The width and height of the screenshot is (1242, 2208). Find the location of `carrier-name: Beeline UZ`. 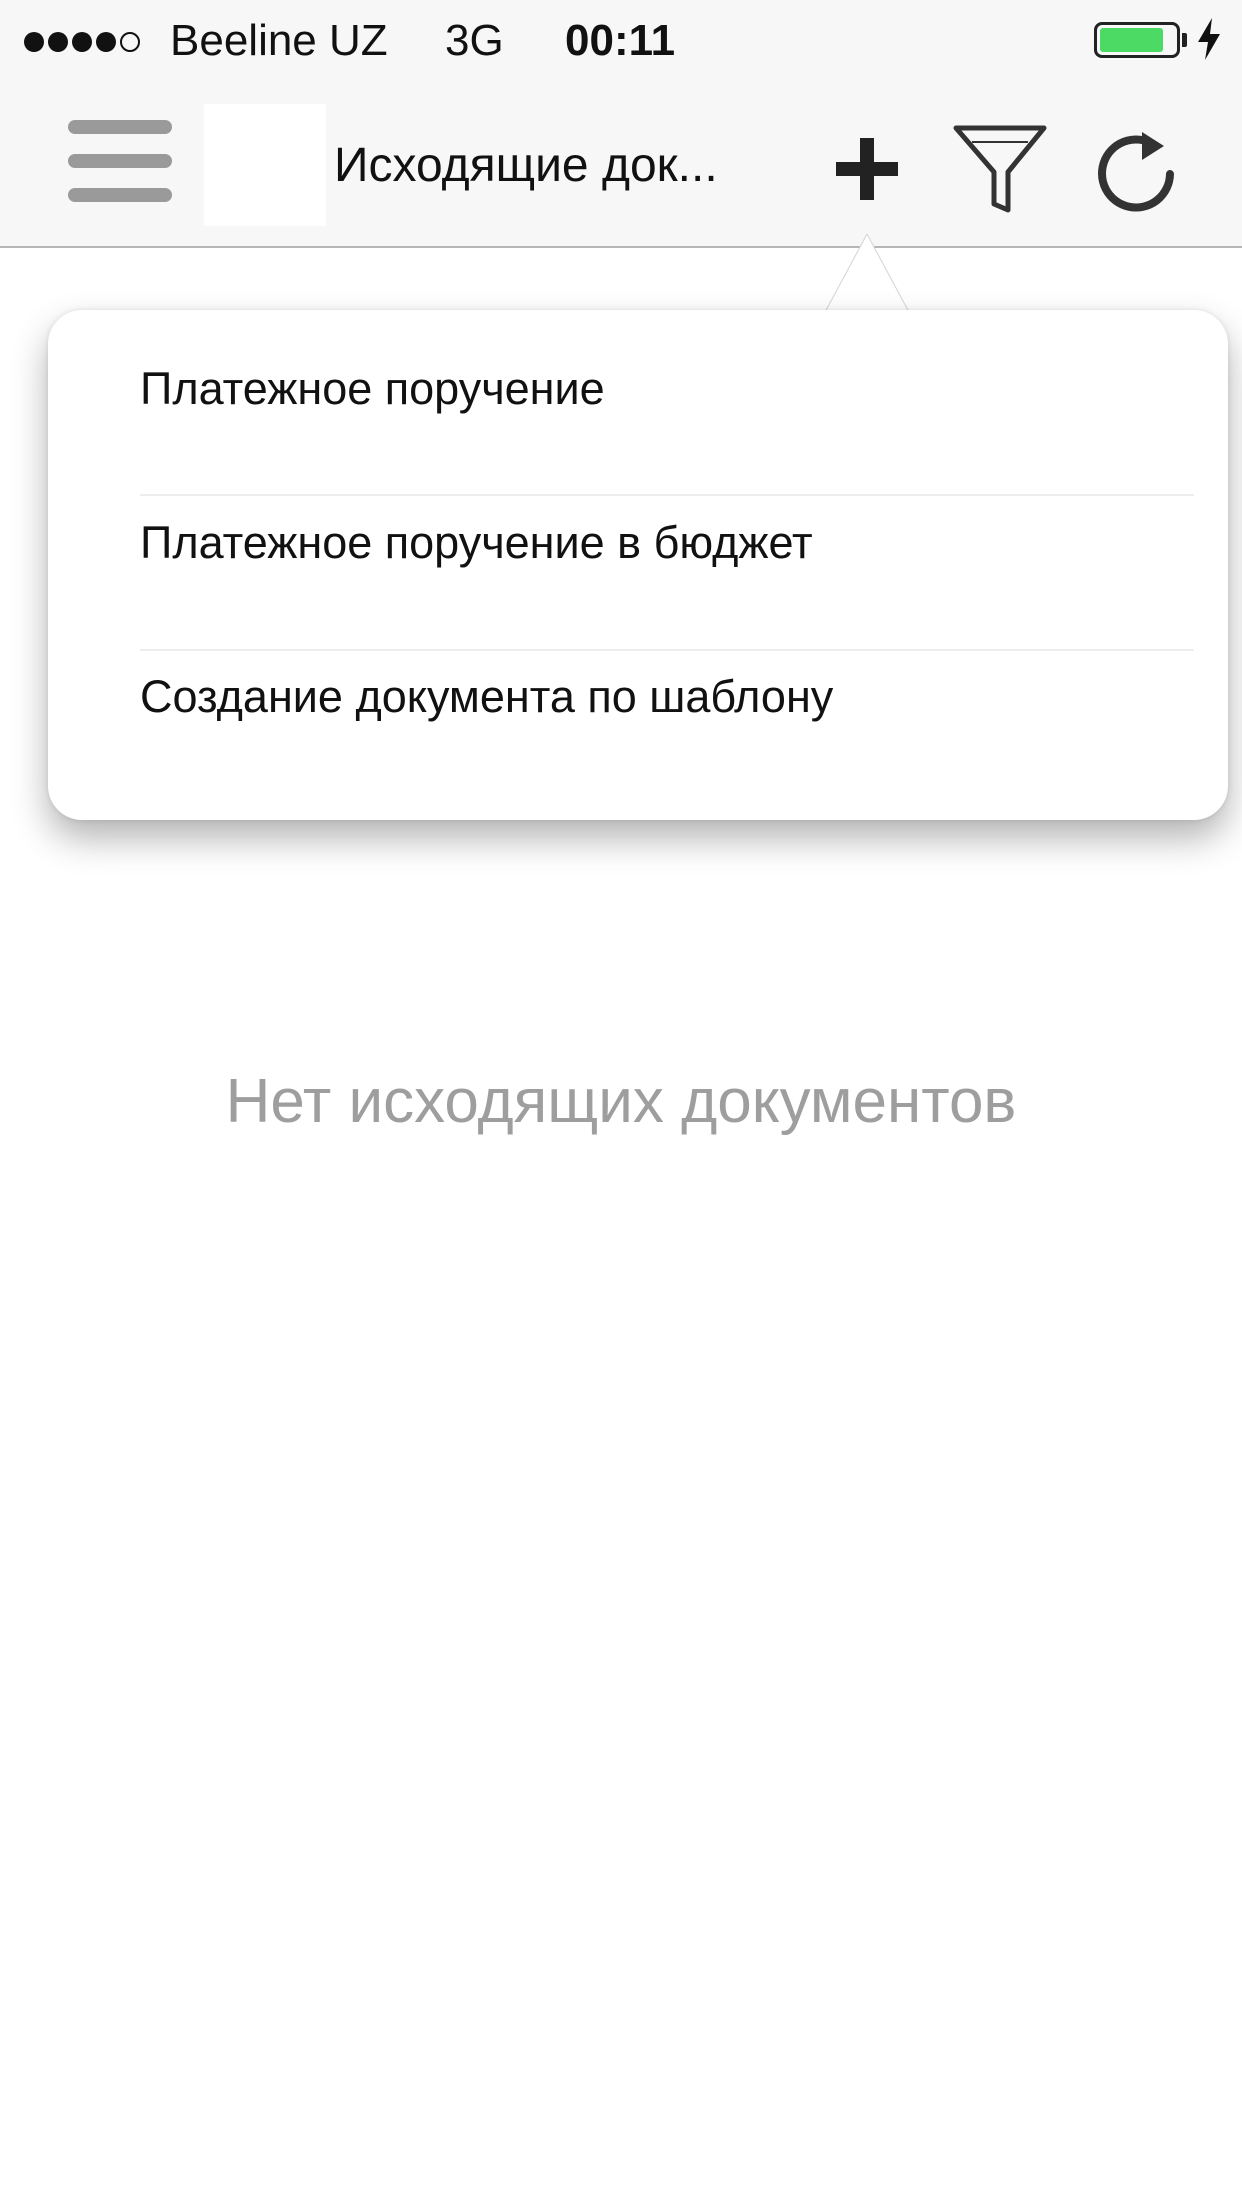

carrier-name: Beeline UZ is located at coordinates (279, 40).